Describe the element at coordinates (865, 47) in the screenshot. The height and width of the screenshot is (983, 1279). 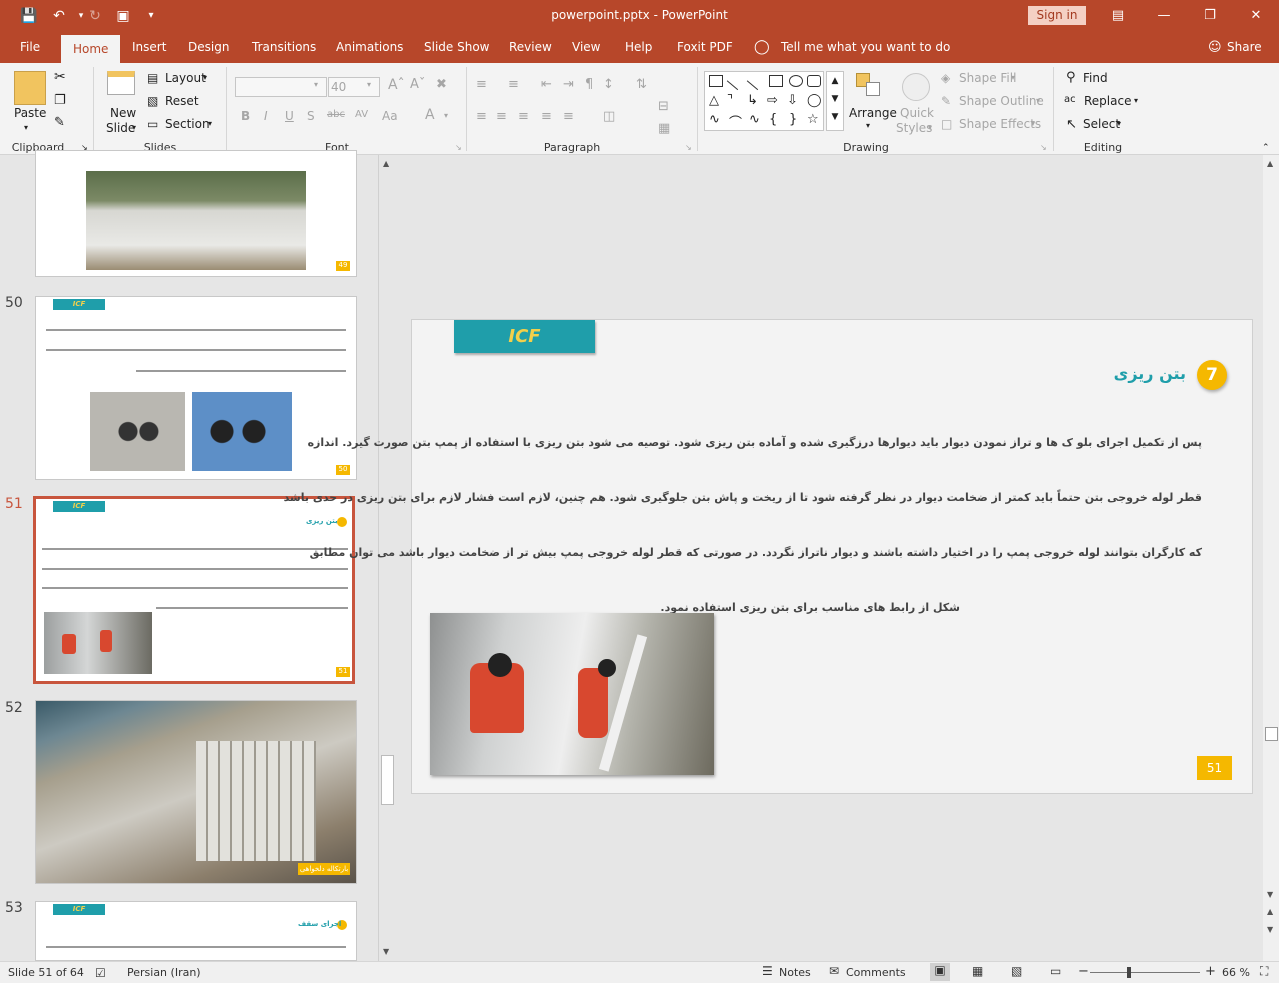
I see `tell-me-search: Tell me what you want to do` at that location.